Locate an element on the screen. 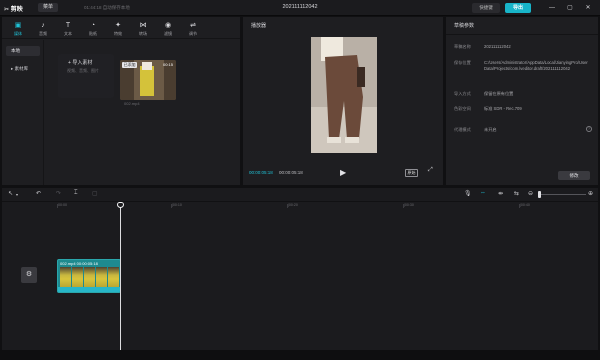 The width and height of the screenshot is (600, 360). tab-sticker: ◔ 贴纸 is located at coordinates (93, 28).